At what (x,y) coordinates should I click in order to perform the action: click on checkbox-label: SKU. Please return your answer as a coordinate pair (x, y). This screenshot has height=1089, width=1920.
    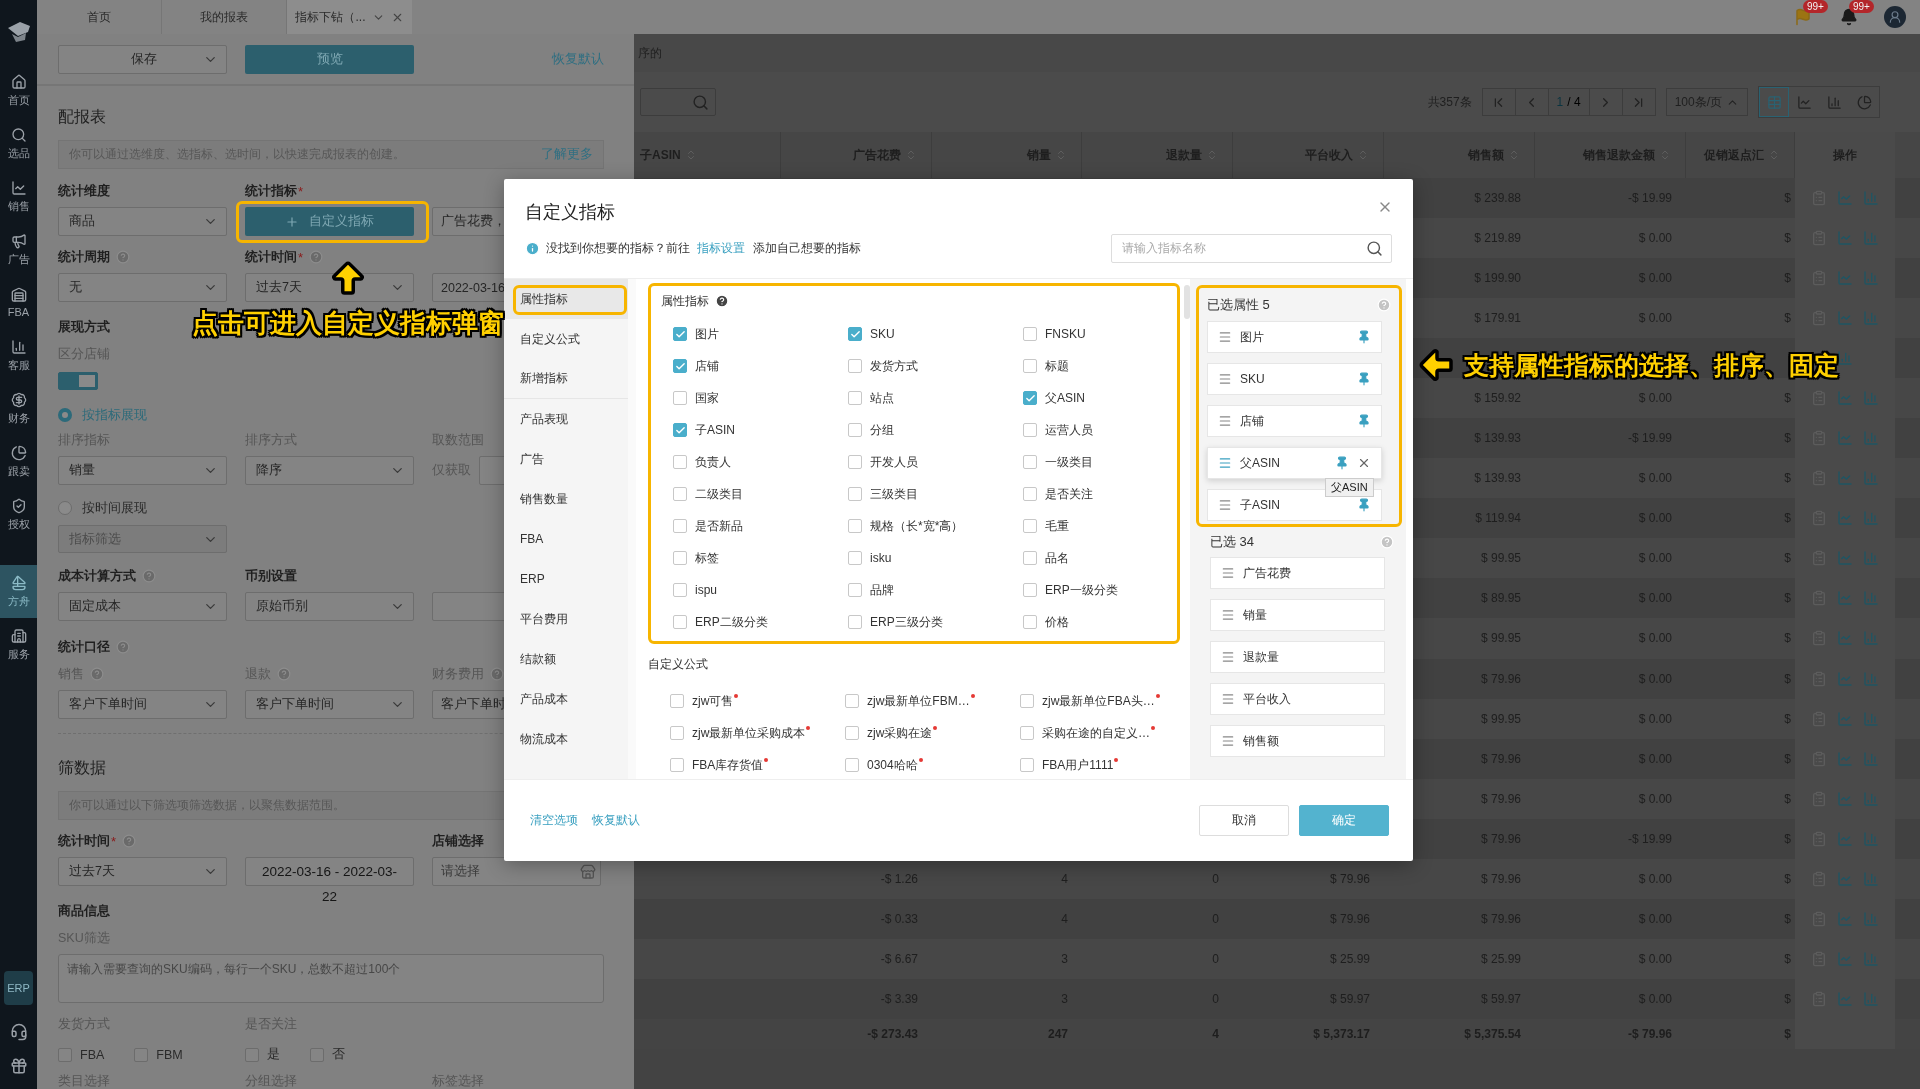
    Looking at the image, I should click on (882, 334).